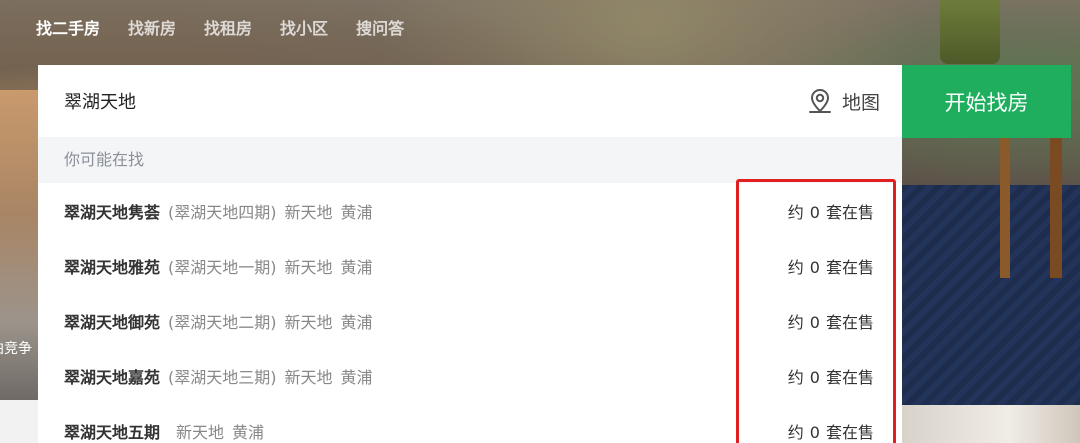 This screenshot has height=443, width=1080. What do you see at coordinates (986, 101) in the screenshot?
I see `start-search-button: 开始找房` at bounding box center [986, 101].